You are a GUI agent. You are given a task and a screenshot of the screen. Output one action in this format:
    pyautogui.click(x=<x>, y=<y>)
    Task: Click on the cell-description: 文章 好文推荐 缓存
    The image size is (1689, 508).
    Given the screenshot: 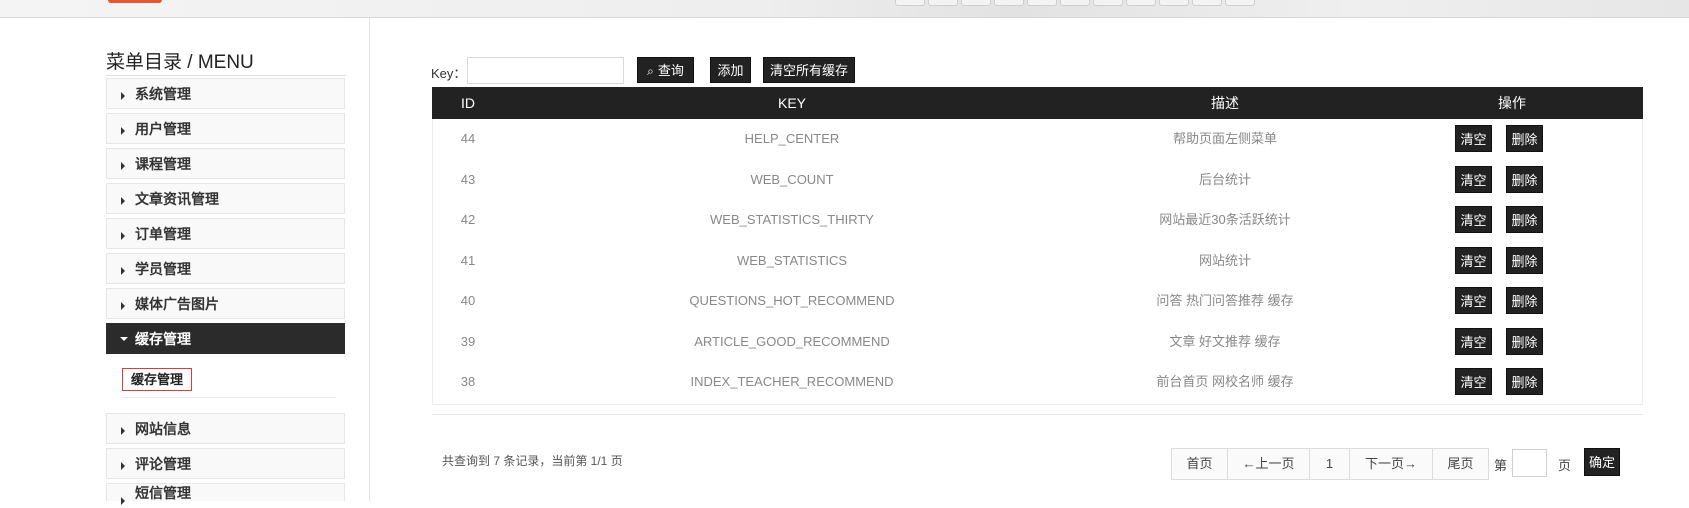 What is the action you would take?
    pyautogui.click(x=1225, y=341)
    